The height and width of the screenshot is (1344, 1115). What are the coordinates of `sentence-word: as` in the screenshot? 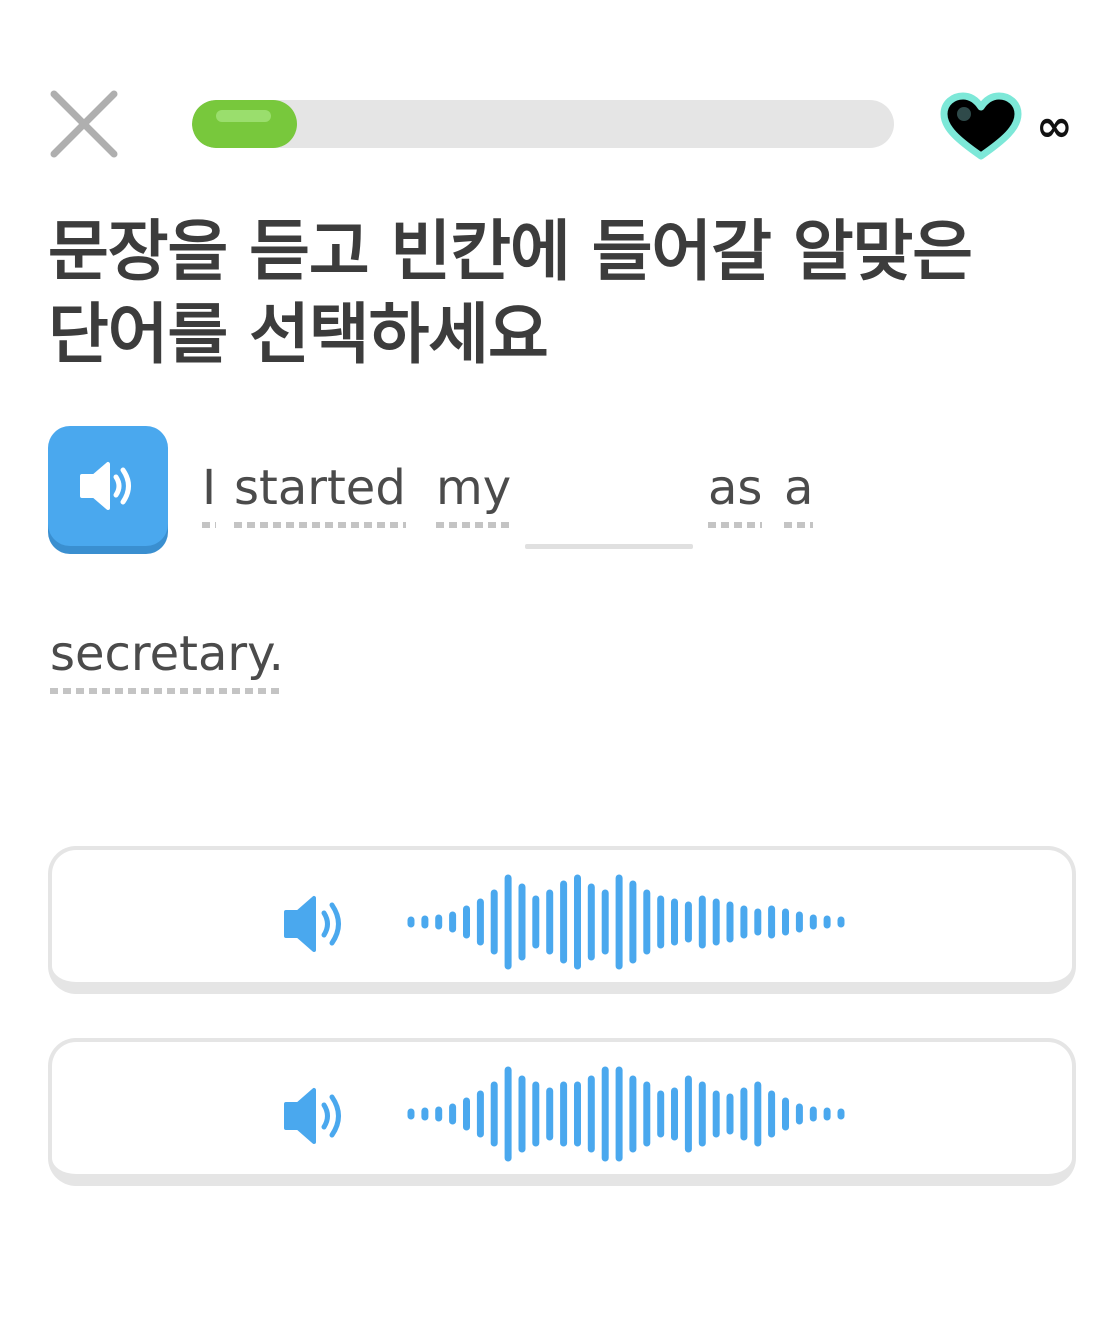 It's located at (735, 493).